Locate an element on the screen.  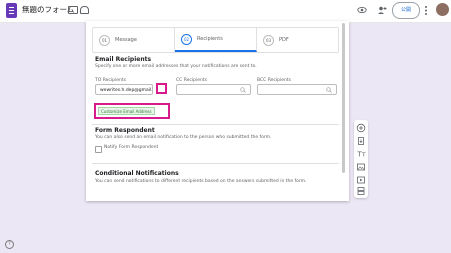
import-icon is located at coordinates (361, 141).